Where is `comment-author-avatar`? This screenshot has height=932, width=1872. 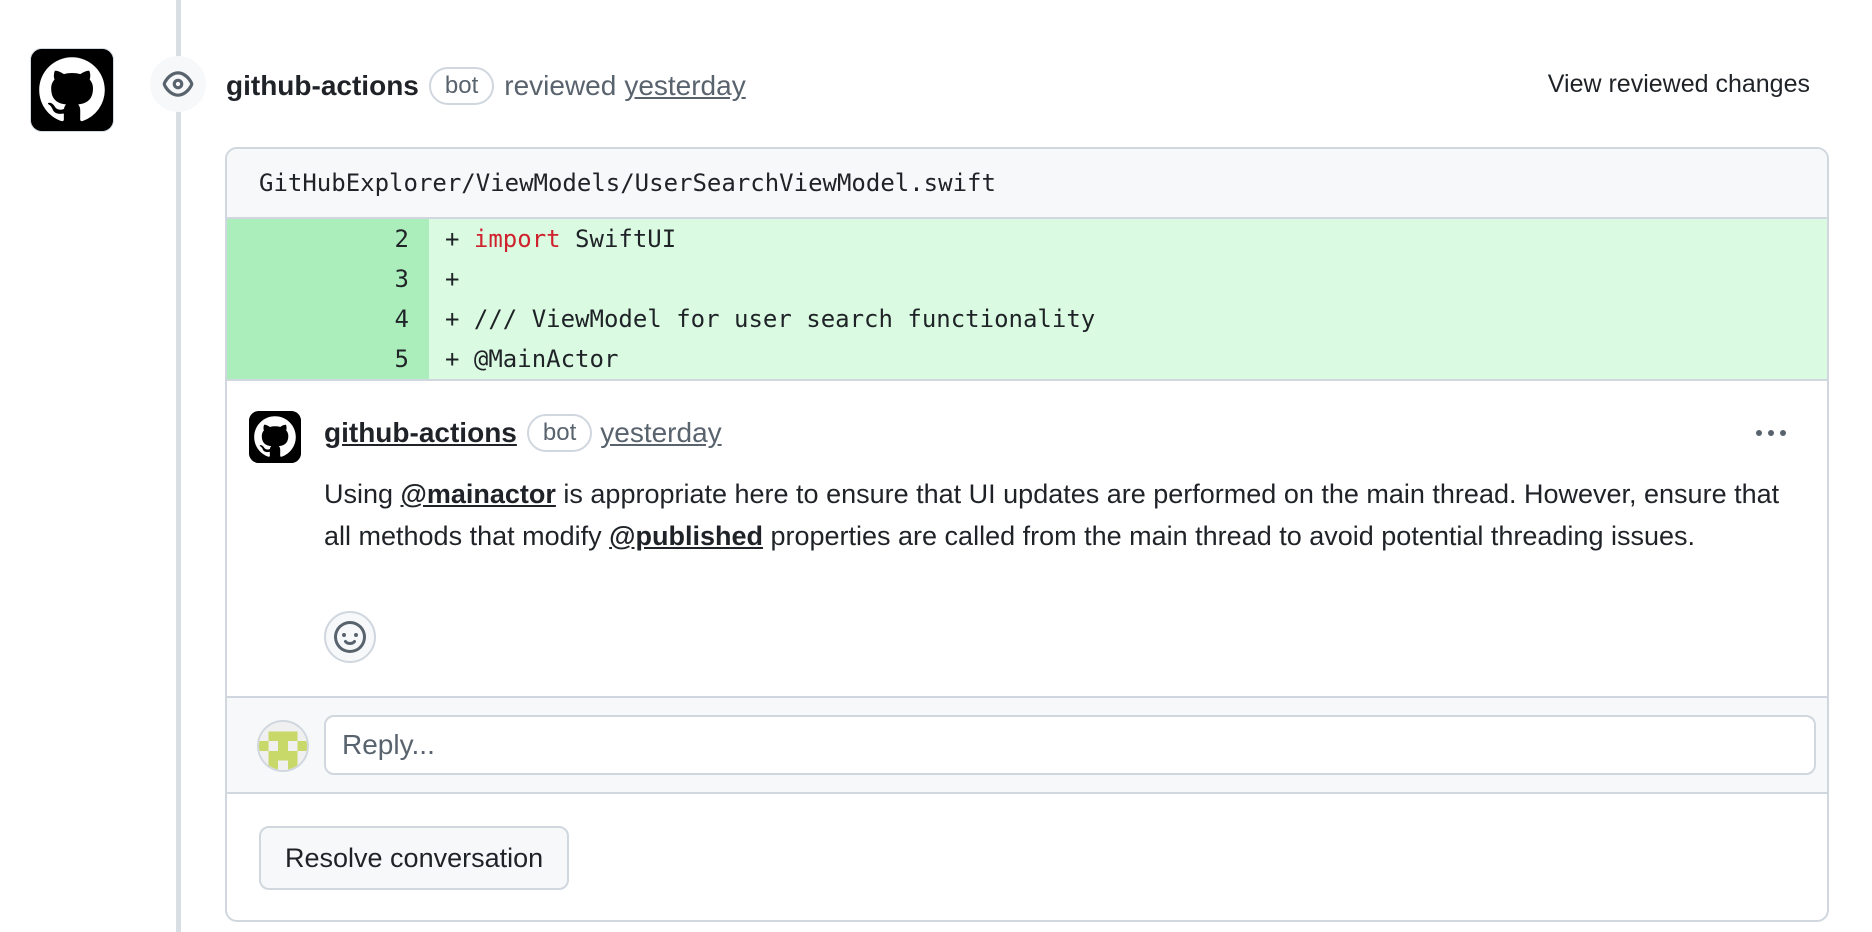 comment-author-avatar is located at coordinates (275, 437).